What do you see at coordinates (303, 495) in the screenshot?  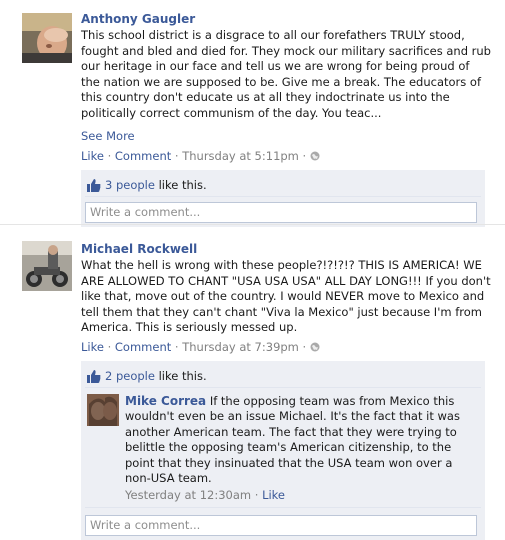 I see `reply-meta: Yesterday at 12:30am · Like` at bounding box center [303, 495].